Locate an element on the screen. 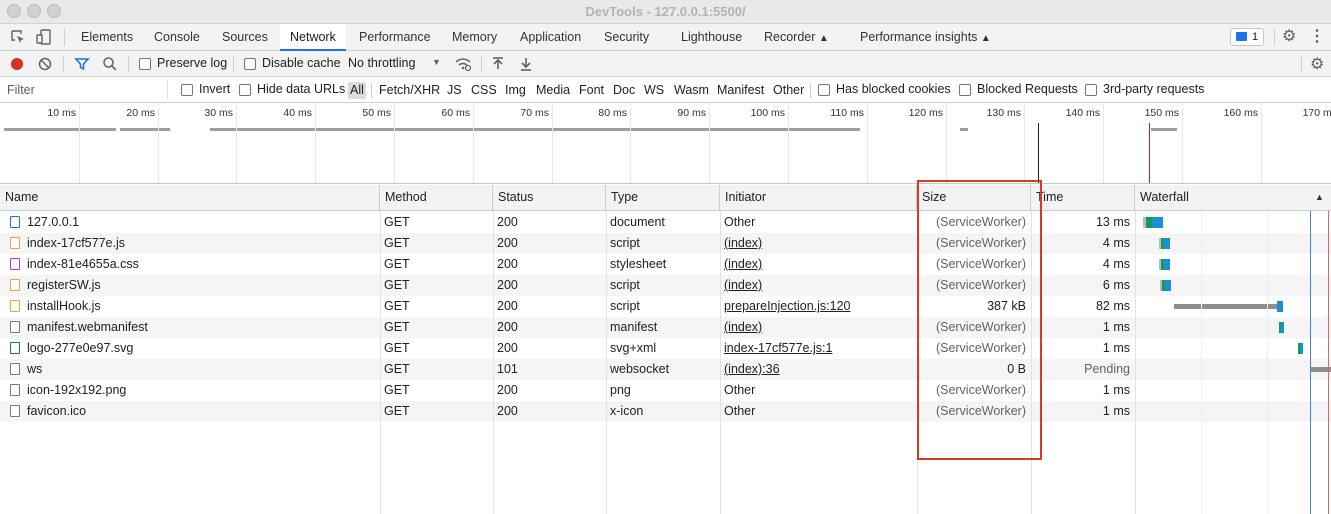 The image size is (1331, 514). tab-performance-insights: Performance insights ▲ is located at coordinates (925, 37).